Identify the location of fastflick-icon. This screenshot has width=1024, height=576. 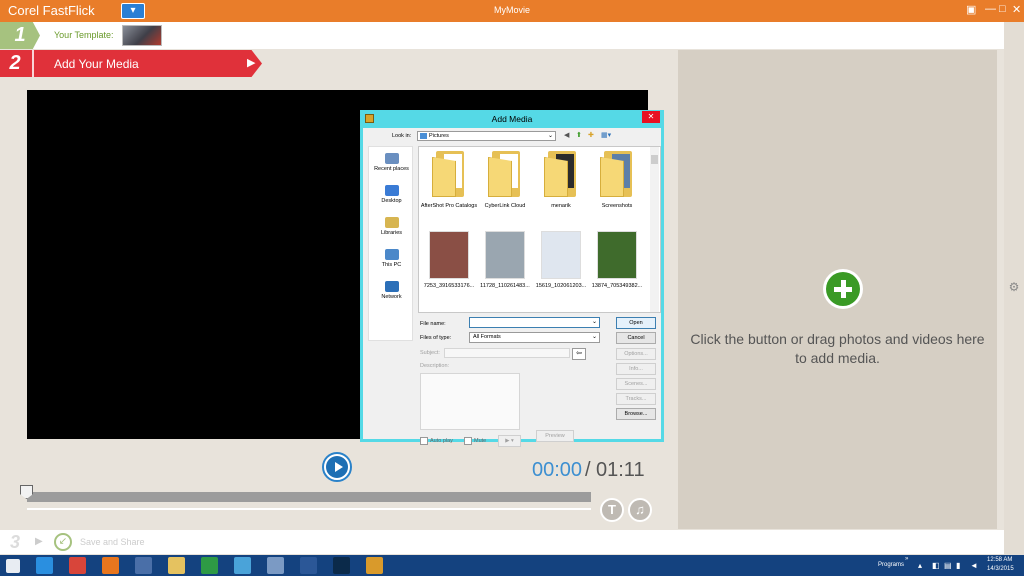
(374, 565).